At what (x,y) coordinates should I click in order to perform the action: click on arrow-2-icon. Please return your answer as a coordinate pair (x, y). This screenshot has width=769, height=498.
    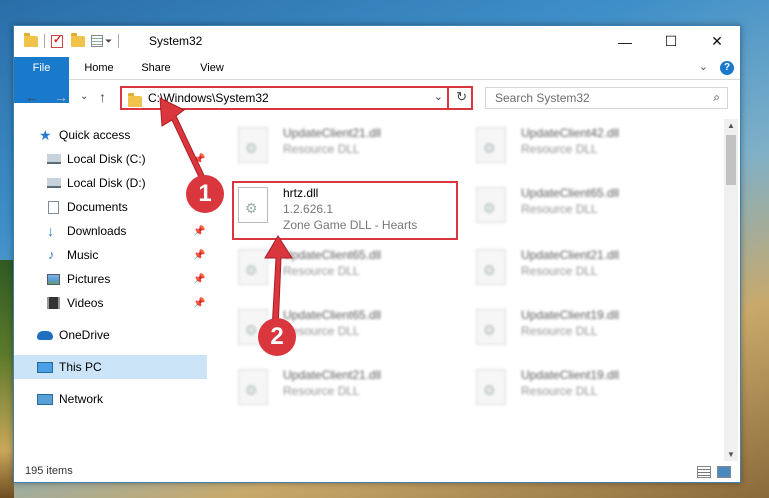
    Looking at the image, I should click on (278, 283).